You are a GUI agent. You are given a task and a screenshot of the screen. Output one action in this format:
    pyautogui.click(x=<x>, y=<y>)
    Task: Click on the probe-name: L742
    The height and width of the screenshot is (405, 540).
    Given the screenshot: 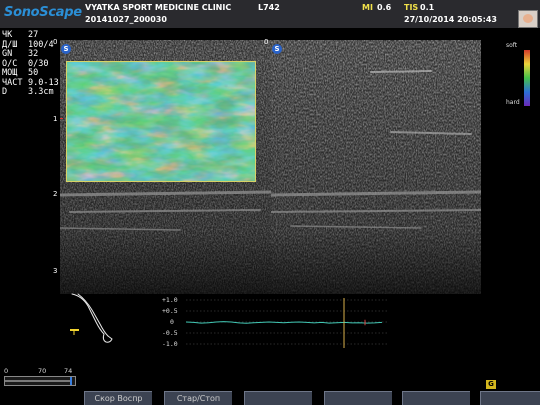 What is the action you would take?
    pyautogui.click(x=269, y=7)
    